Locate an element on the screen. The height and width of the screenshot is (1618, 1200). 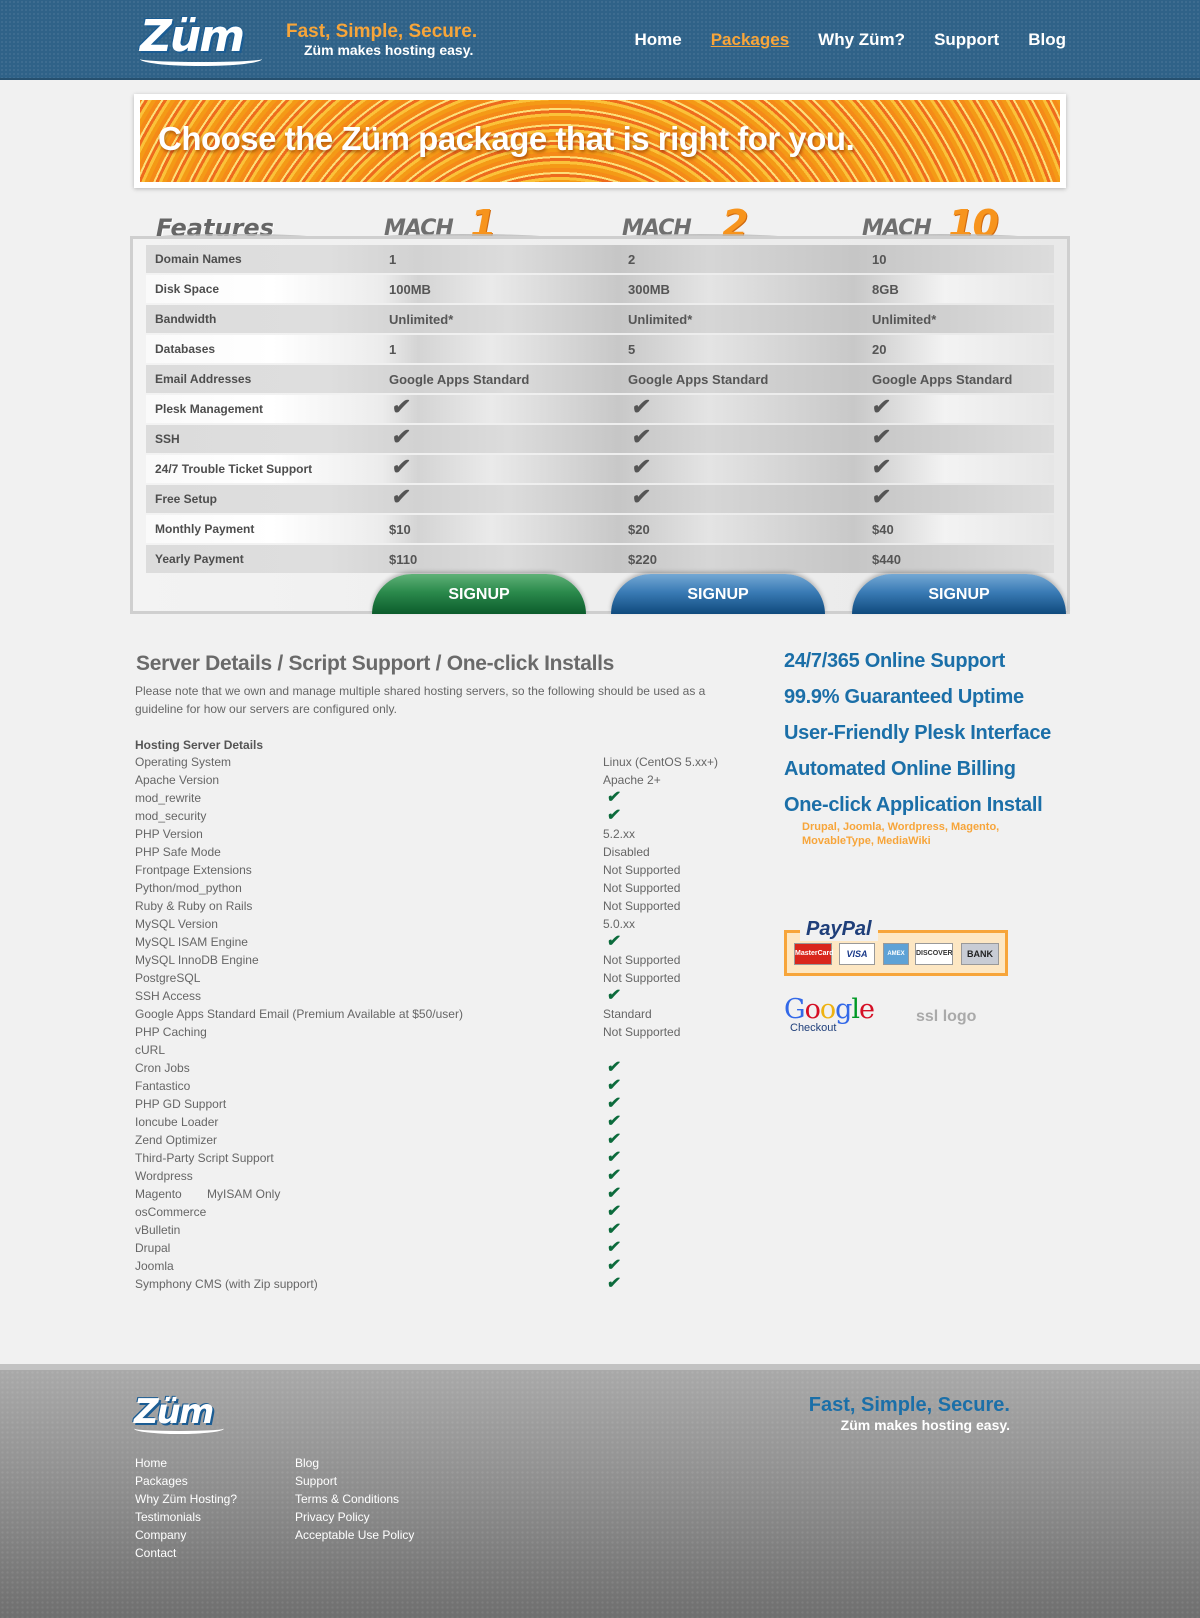
footer-link-blog: Blog is located at coordinates (354, 1463).